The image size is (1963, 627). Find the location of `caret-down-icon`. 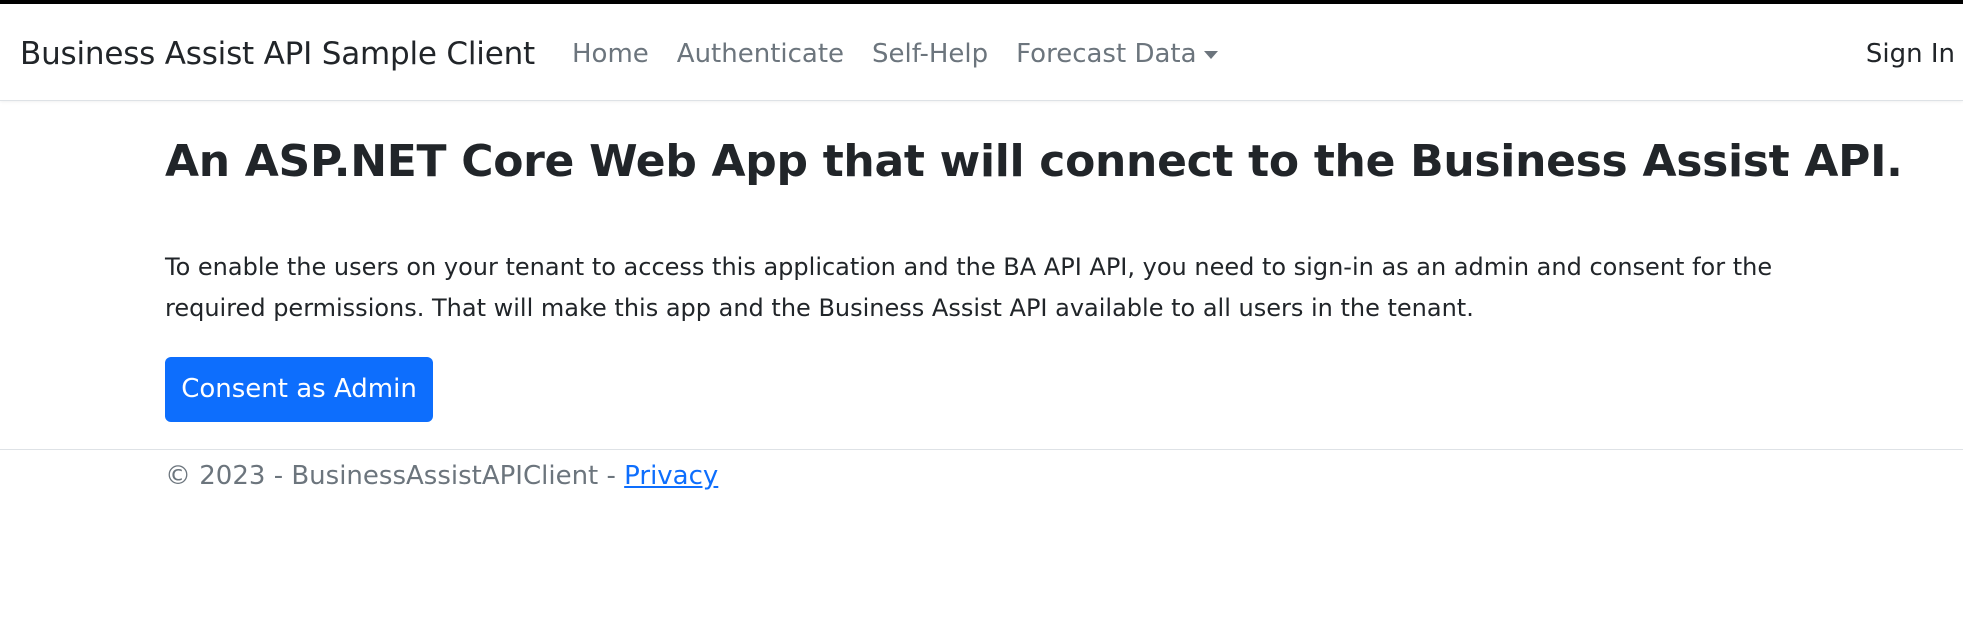

caret-down-icon is located at coordinates (1210, 55).